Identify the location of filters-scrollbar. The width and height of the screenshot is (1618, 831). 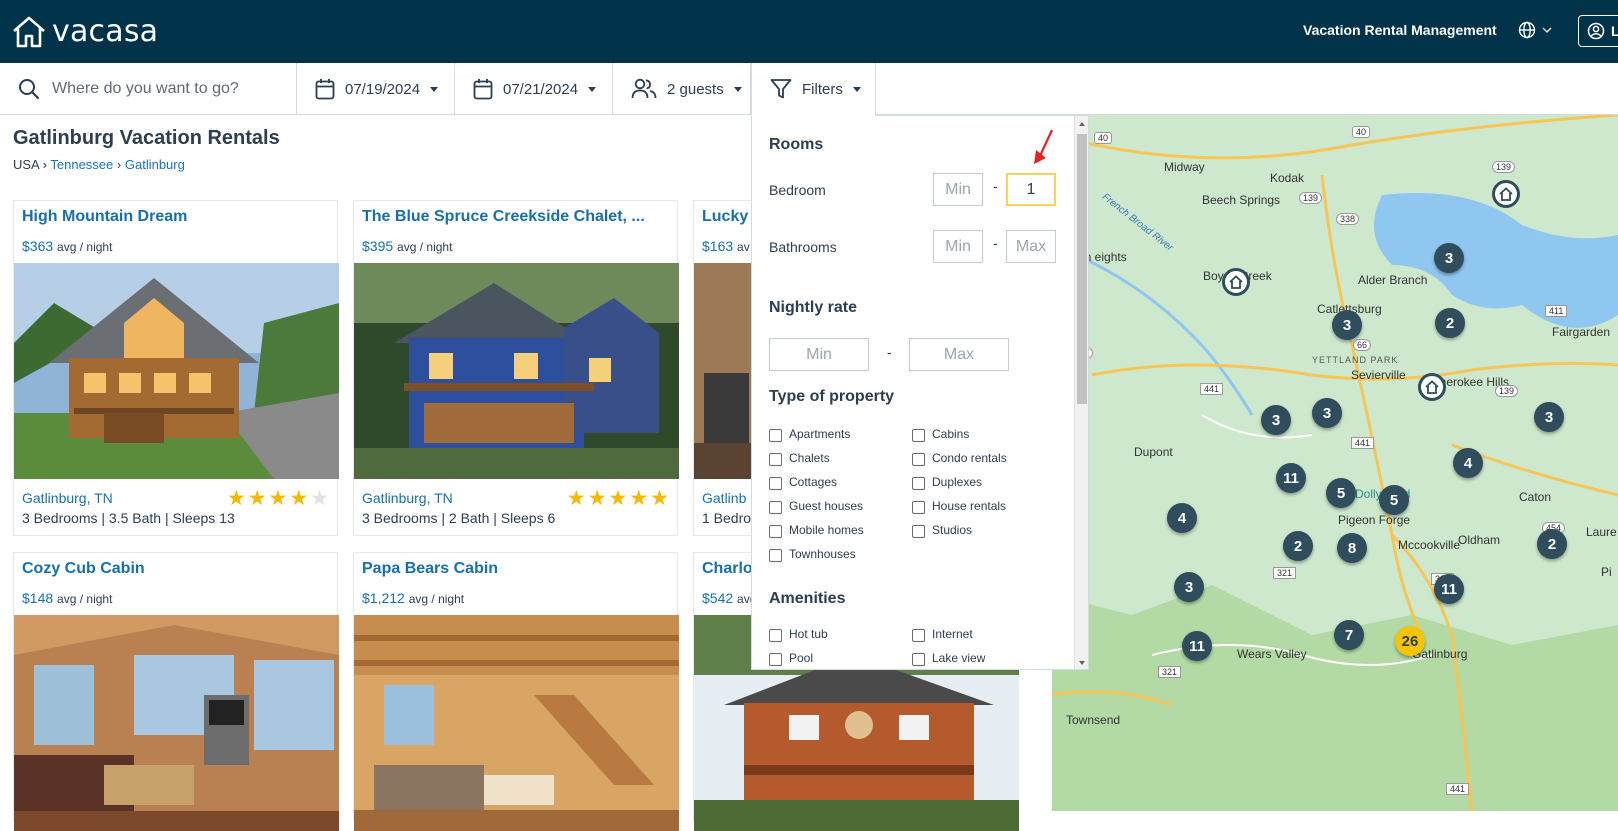
(1081, 392).